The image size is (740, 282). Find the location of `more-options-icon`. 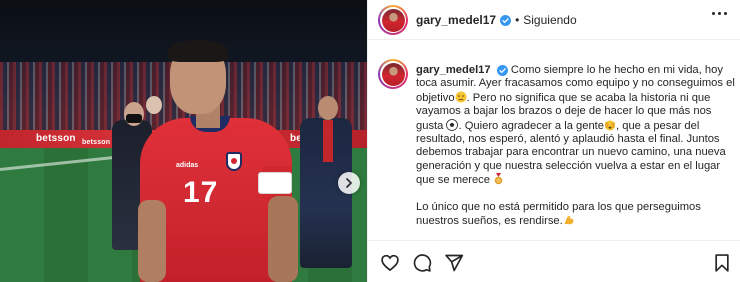

more-options-icon is located at coordinates (719, 13).